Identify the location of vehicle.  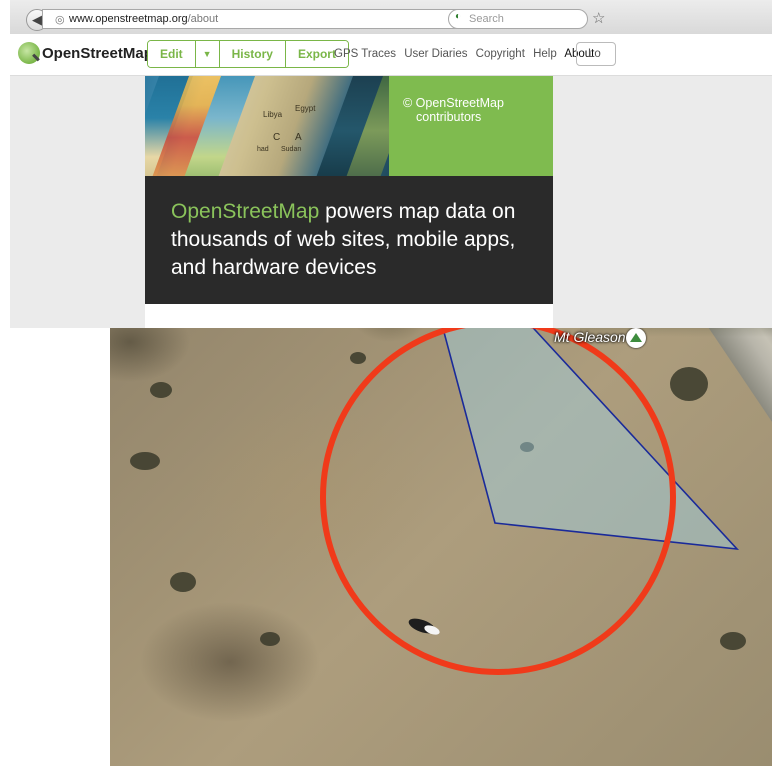
(424, 626).